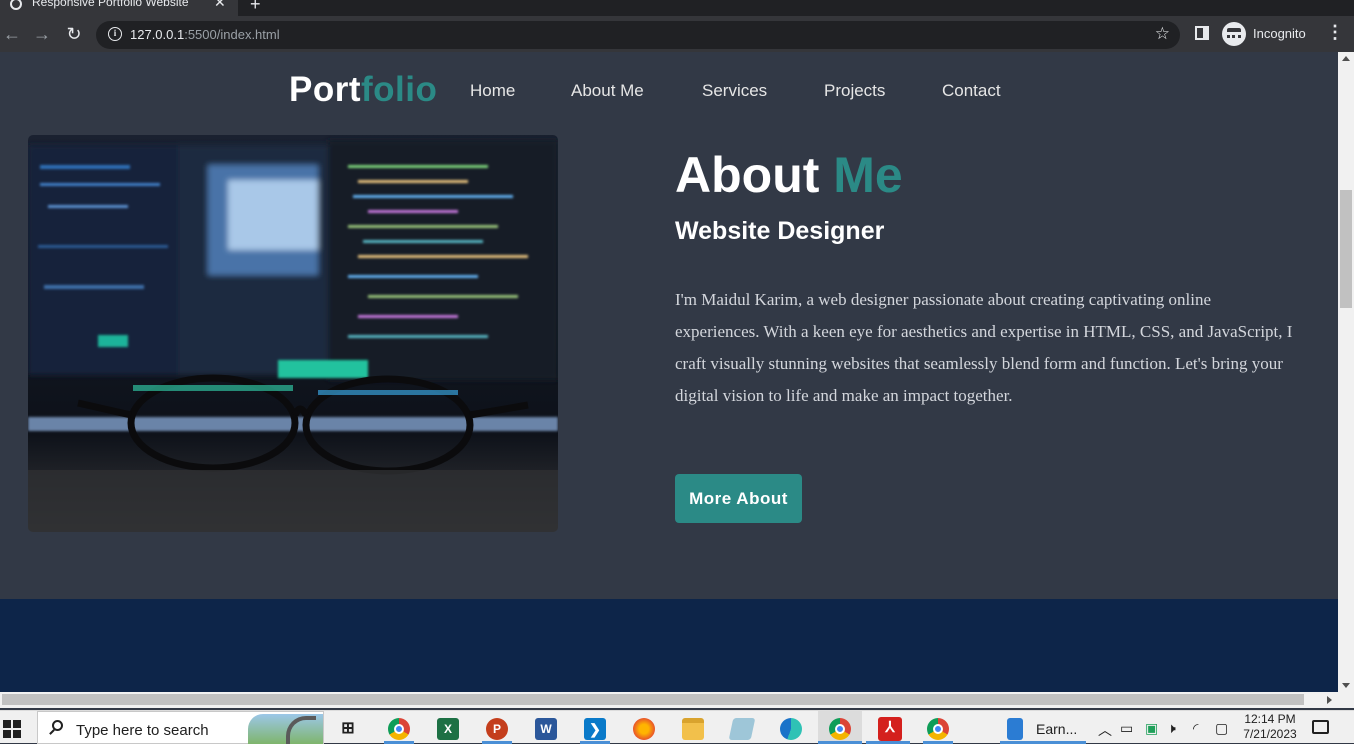 The image size is (1354, 744). Describe the element at coordinates (780, 231) in the screenshot. I see `section-subheading: Website Designer` at that location.